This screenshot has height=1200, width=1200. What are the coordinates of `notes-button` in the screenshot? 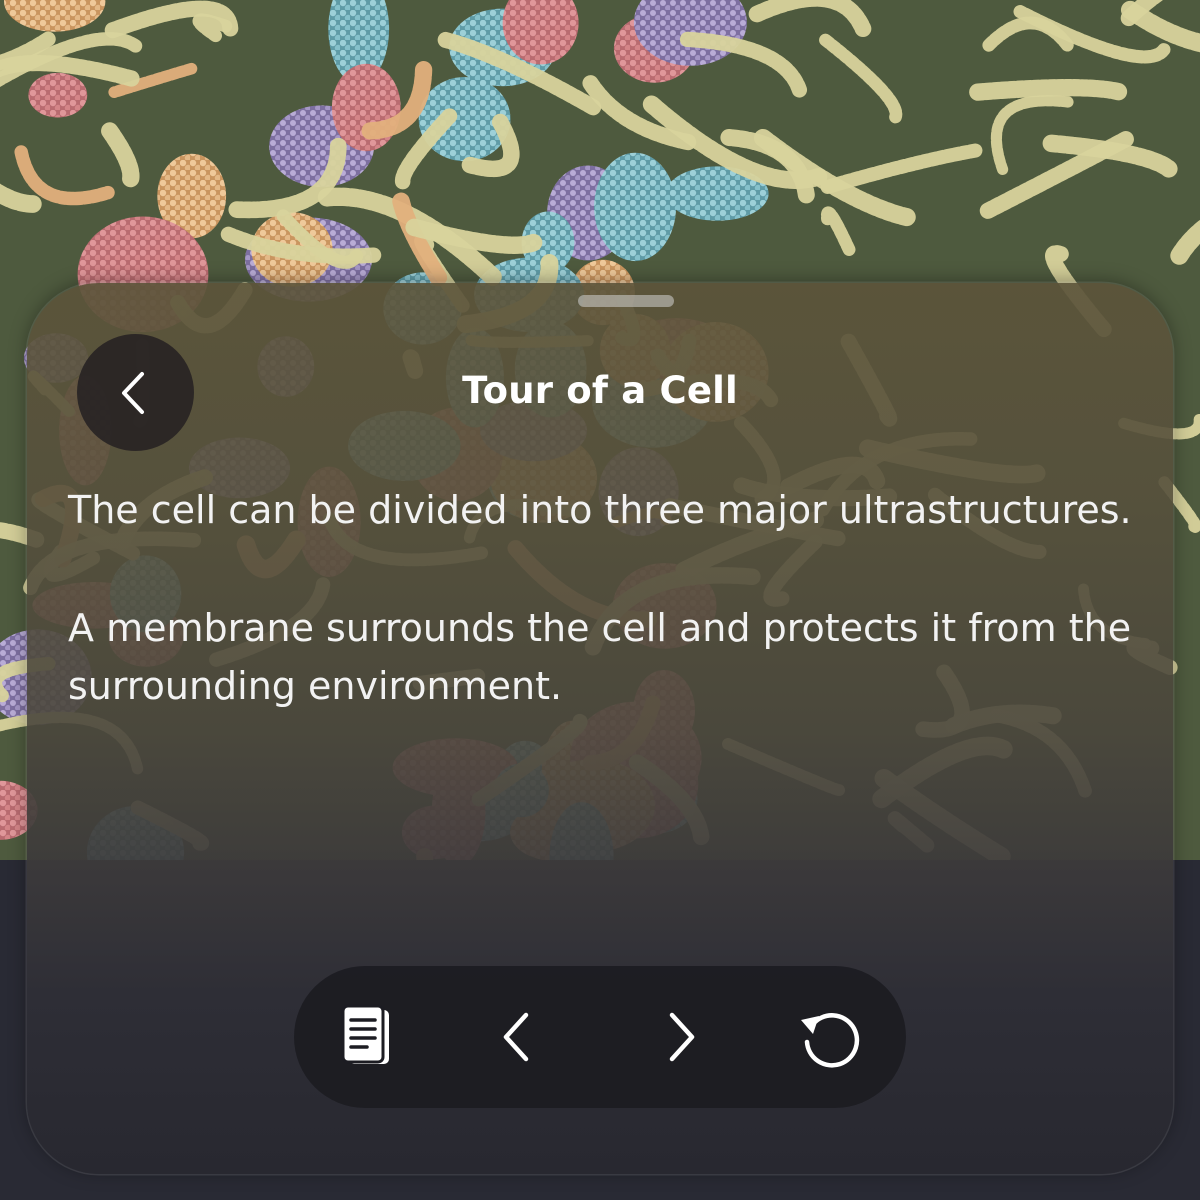 It's located at (367, 1037).